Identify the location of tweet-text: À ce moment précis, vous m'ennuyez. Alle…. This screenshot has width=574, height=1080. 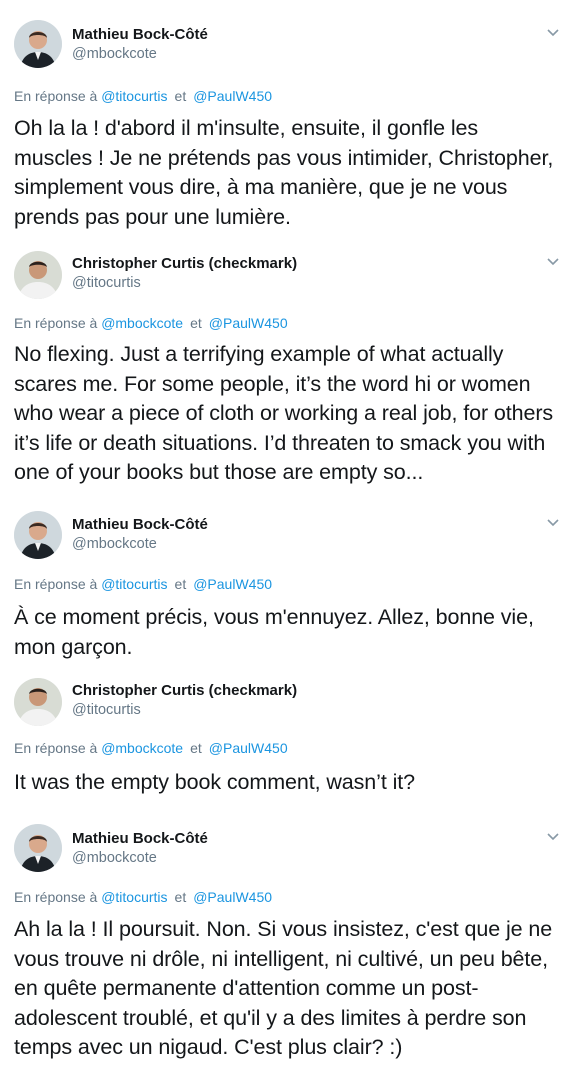
(274, 632).